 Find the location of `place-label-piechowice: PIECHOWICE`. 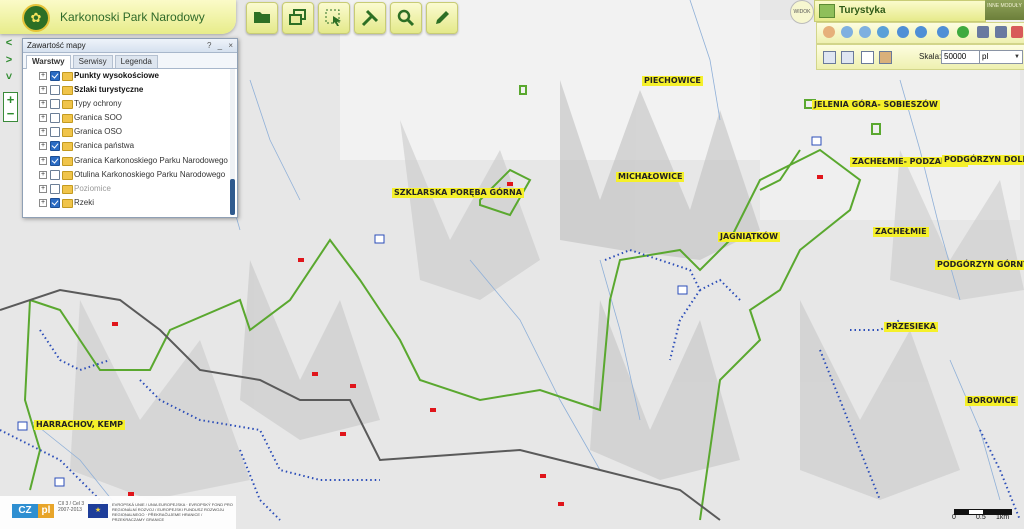

place-label-piechowice: PIECHOWICE is located at coordinates (672, 81).